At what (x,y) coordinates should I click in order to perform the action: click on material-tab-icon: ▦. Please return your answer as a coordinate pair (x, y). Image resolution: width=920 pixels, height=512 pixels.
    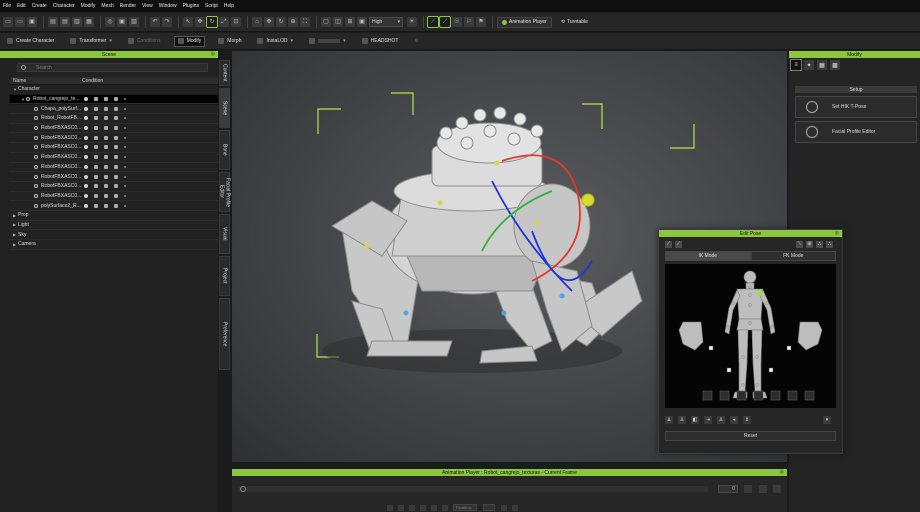
    Looking at the image, I should click on (822, 65).